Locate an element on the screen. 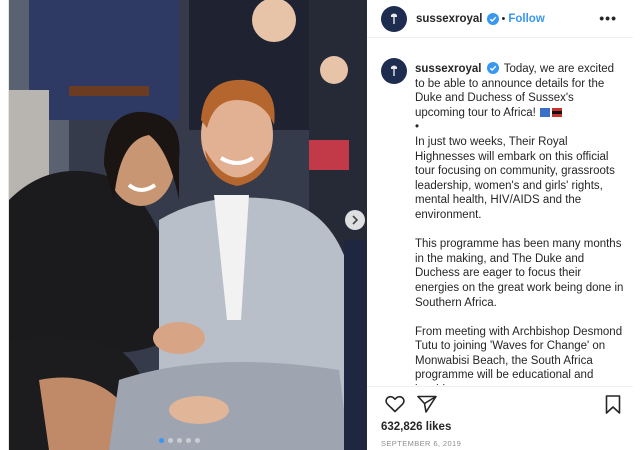 Image resolution: width=640 pixels, height=450 pixels. header-username: sussexroyal is located at coordinates (449, 19).